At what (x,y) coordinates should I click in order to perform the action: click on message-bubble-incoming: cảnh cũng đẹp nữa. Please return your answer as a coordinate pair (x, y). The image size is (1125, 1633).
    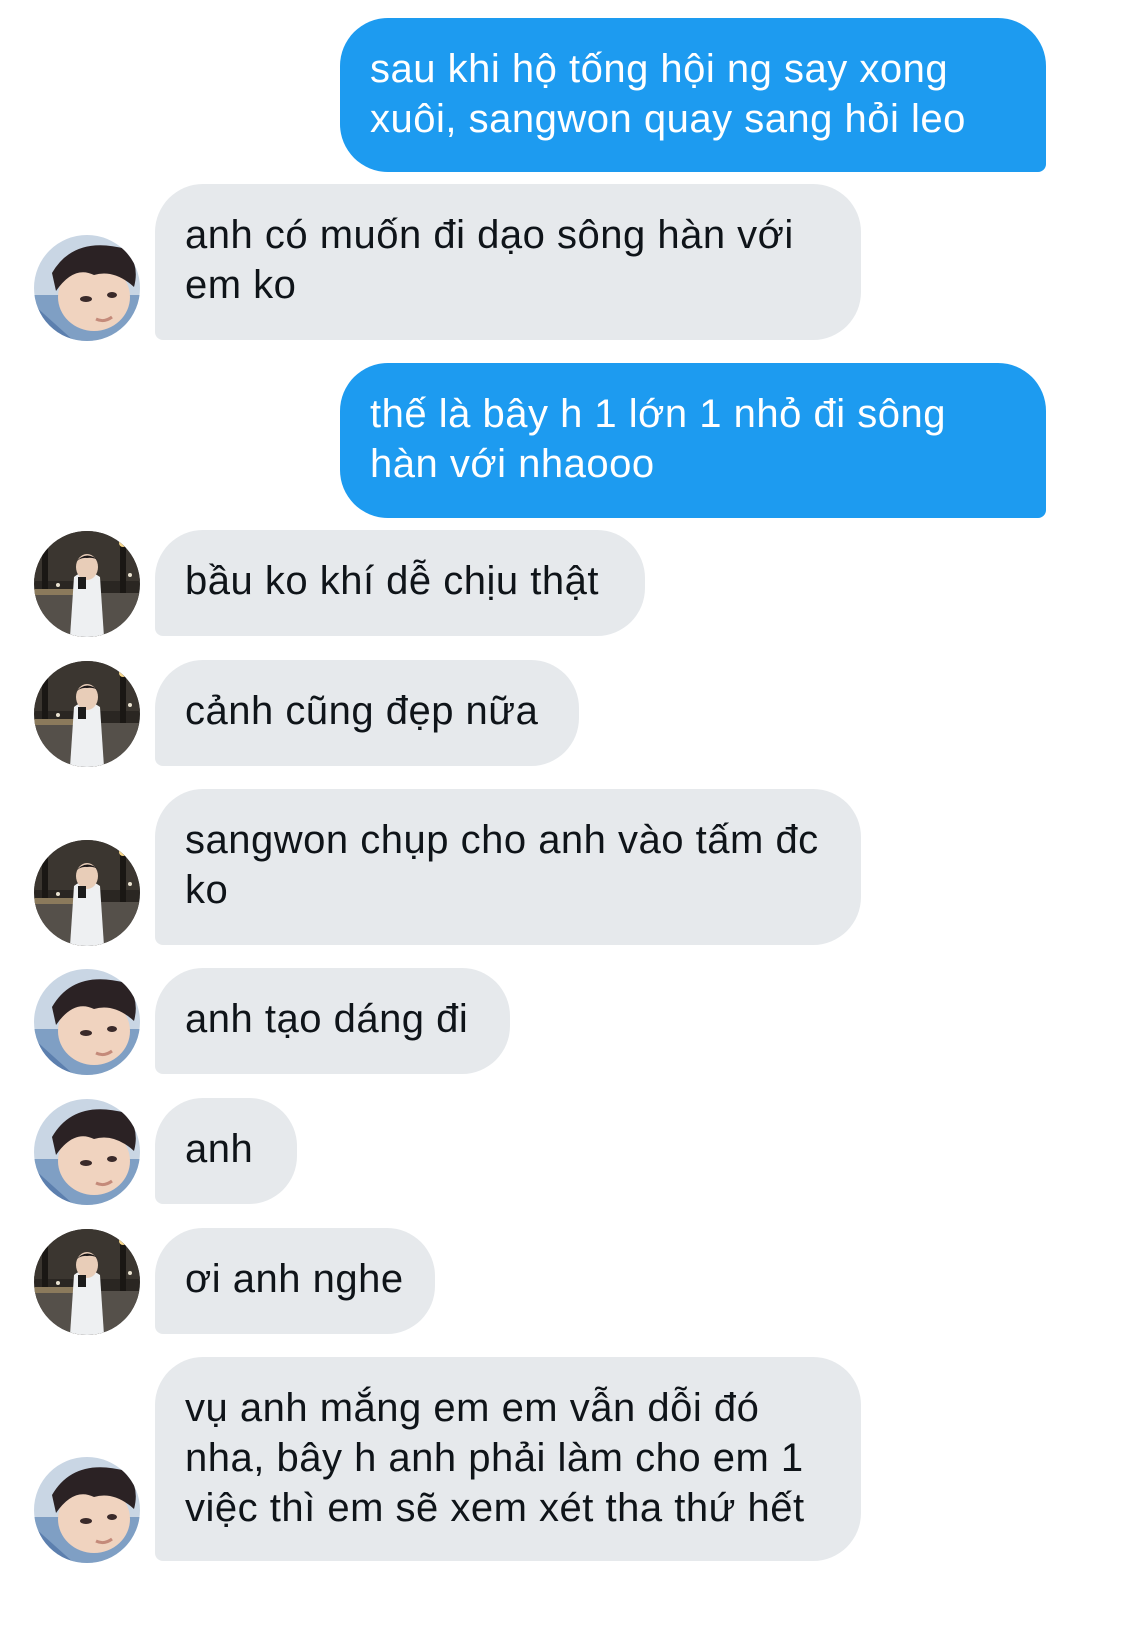
    Looking at the image, I should click on (367, 713).